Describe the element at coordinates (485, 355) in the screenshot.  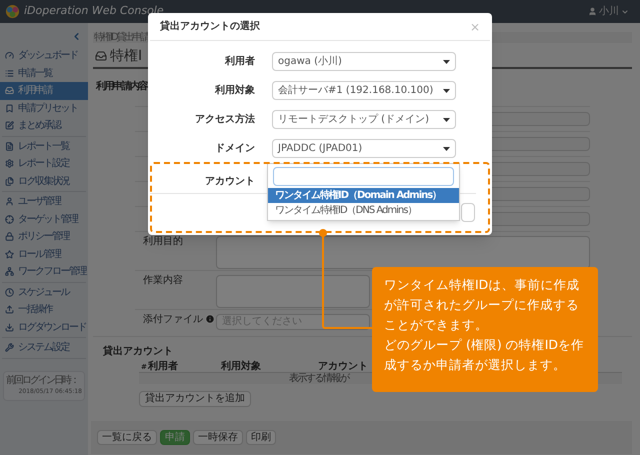
I see `callout-text: どのグループ (権限) の特権IDを作成するか申請者が選択します。` at that location.